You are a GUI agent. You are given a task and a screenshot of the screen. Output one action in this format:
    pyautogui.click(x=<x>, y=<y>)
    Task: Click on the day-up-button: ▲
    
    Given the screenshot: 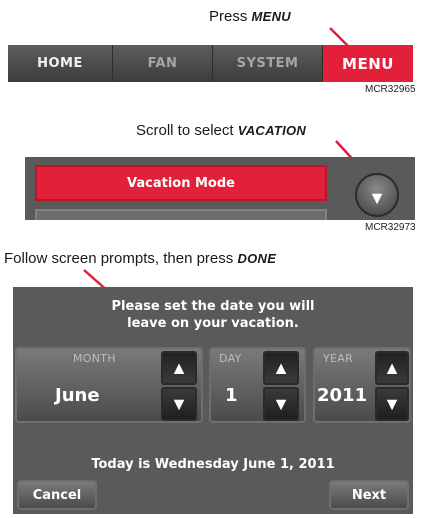 What is the action you would take?
    pyautogui.click(x=281, y=368)
    